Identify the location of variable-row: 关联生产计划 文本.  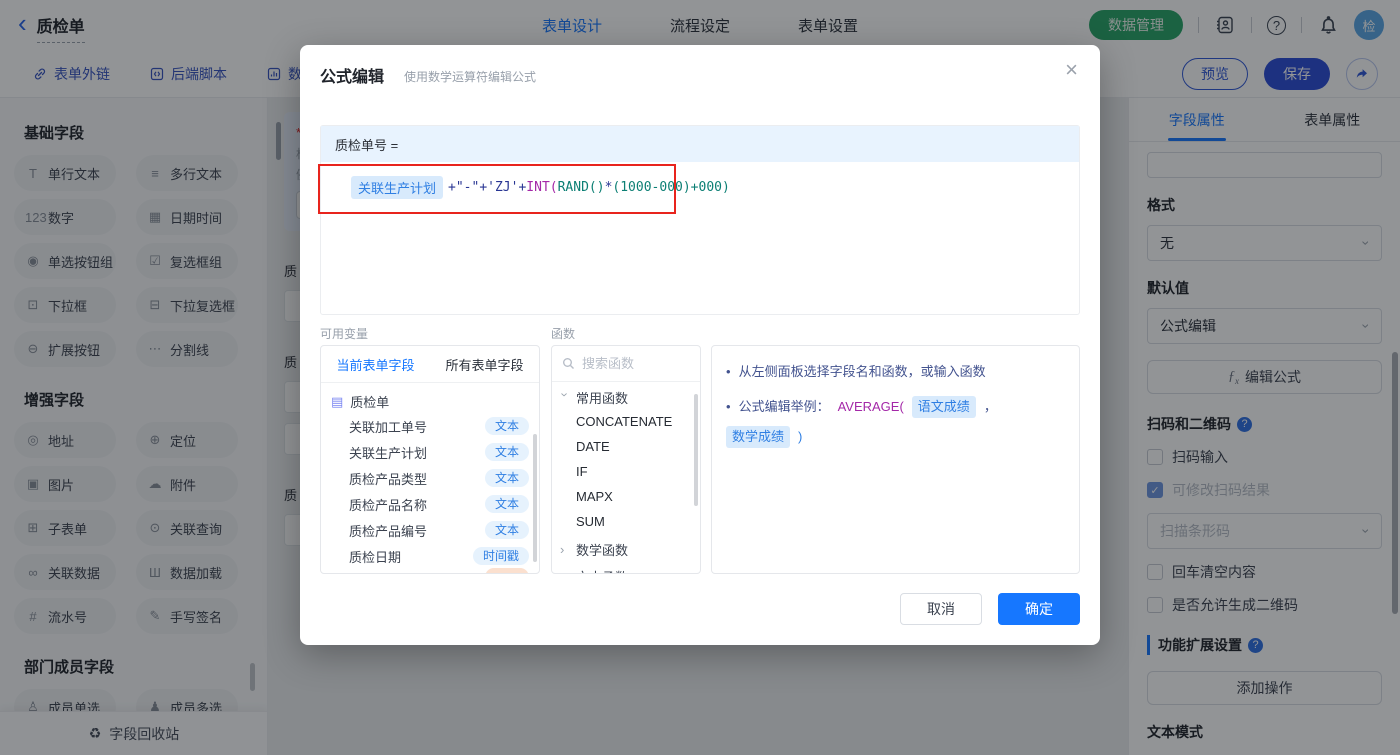
(430, 452).